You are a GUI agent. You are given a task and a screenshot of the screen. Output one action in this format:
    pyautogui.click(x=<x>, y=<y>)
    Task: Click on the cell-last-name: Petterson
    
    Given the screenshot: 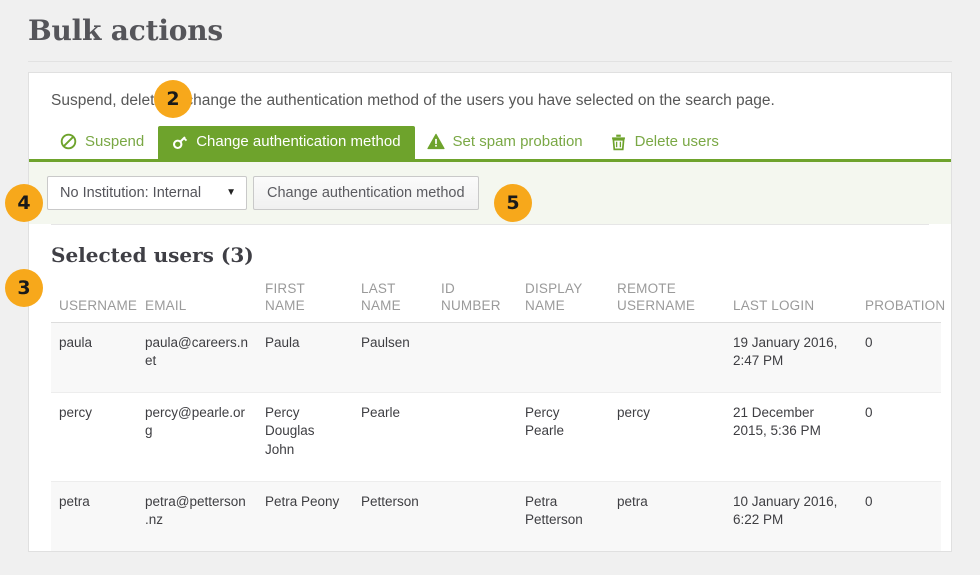 What is the action you would take?
    pyautogui.click(x=393, y=516)
    